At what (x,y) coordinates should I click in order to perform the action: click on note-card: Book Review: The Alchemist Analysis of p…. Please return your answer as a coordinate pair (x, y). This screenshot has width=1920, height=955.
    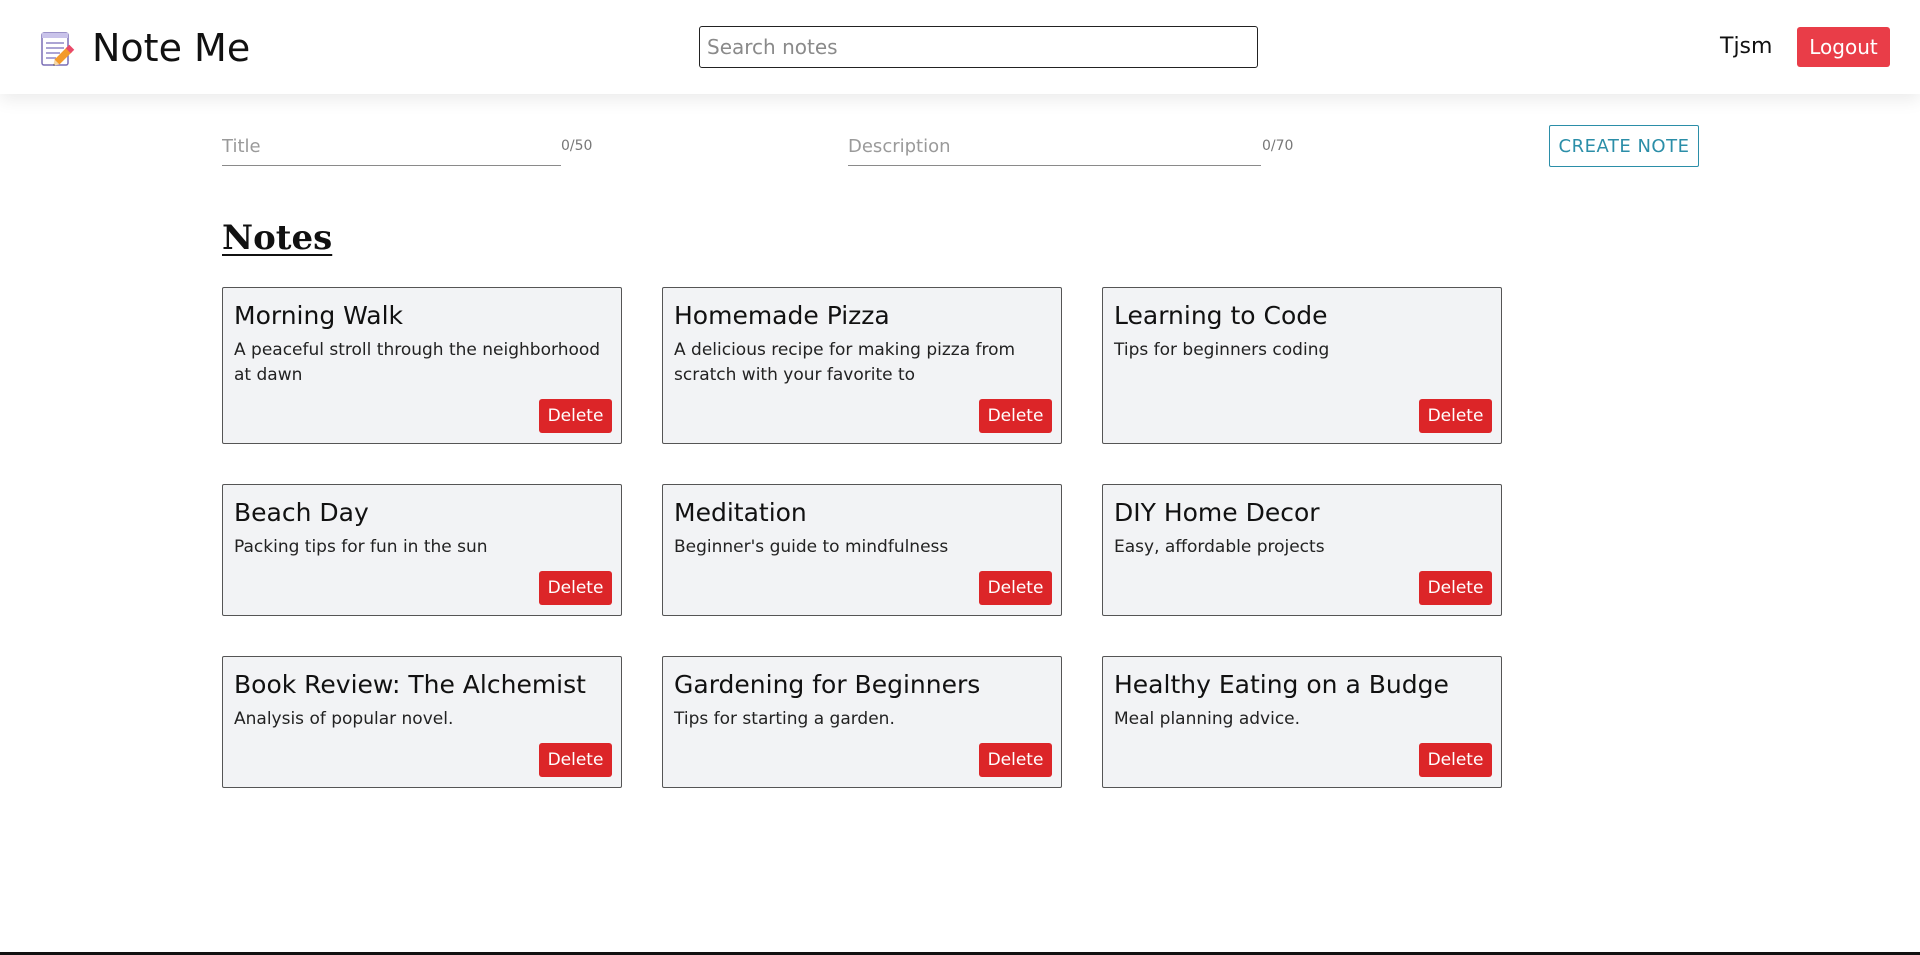
    Looking at the image, I should click on (422, 722).